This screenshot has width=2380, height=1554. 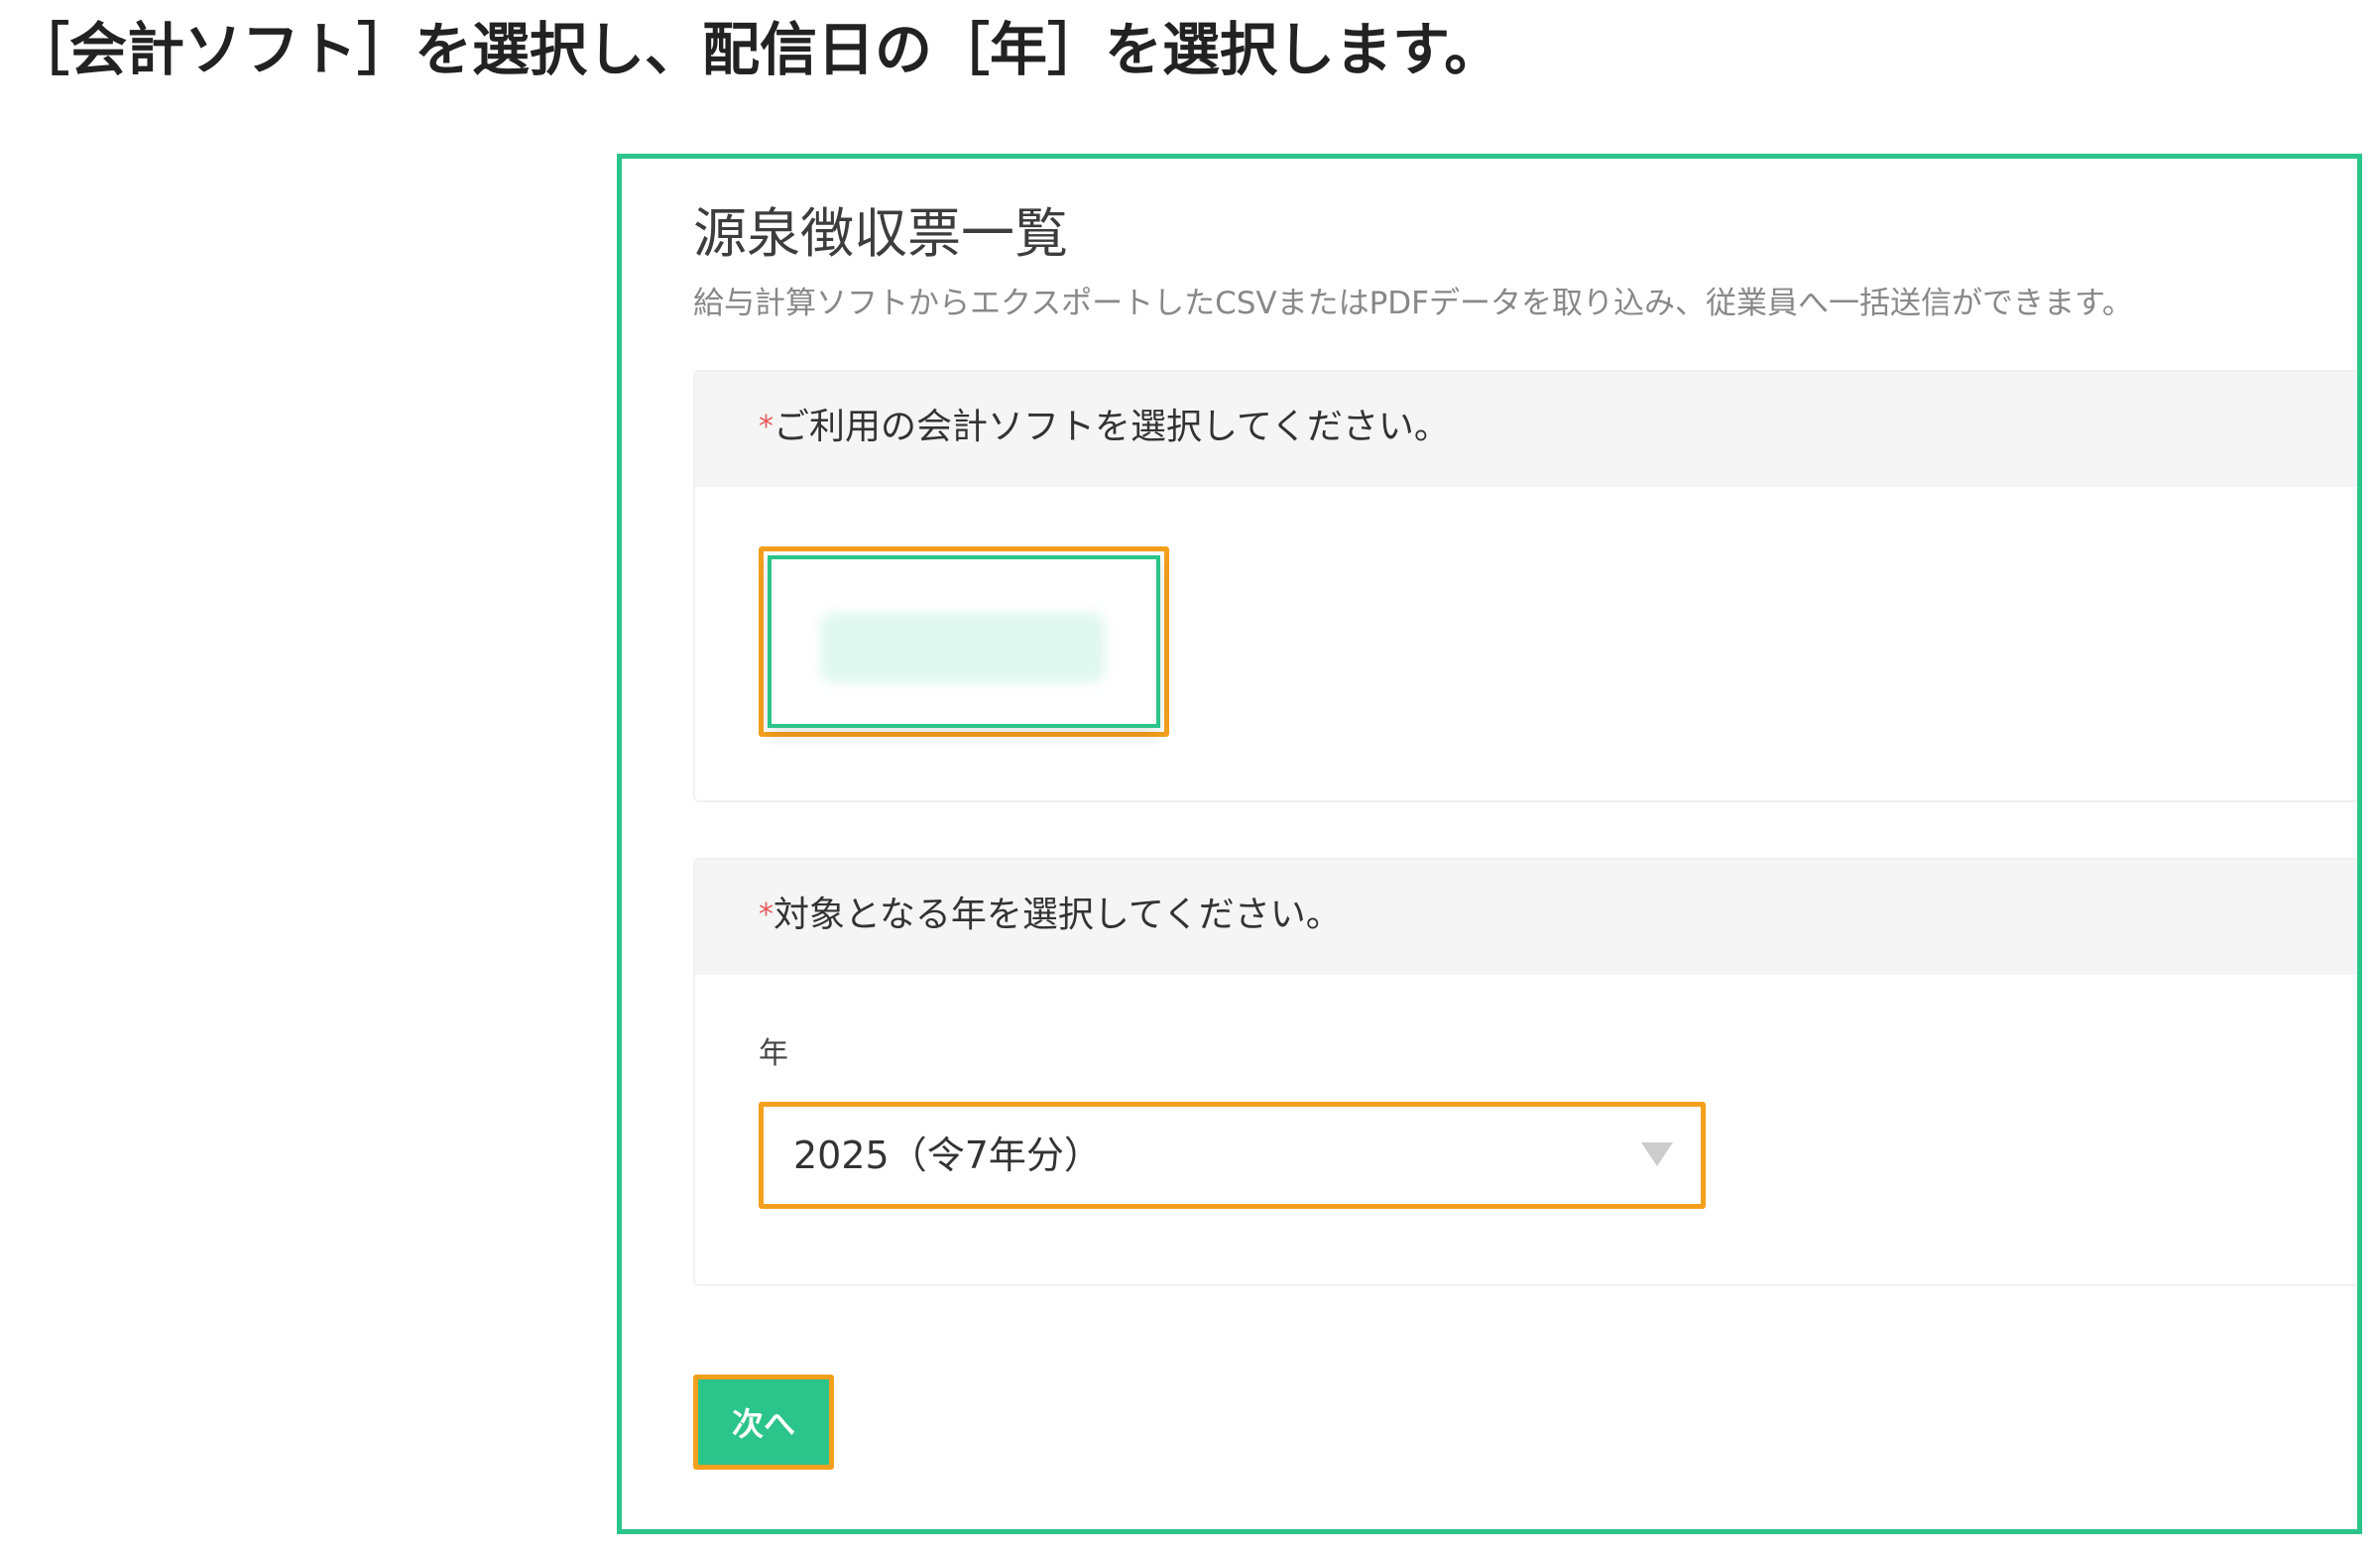 I want to click on page-title: 源泉徴収票一覧, so click(x=880, y=233).